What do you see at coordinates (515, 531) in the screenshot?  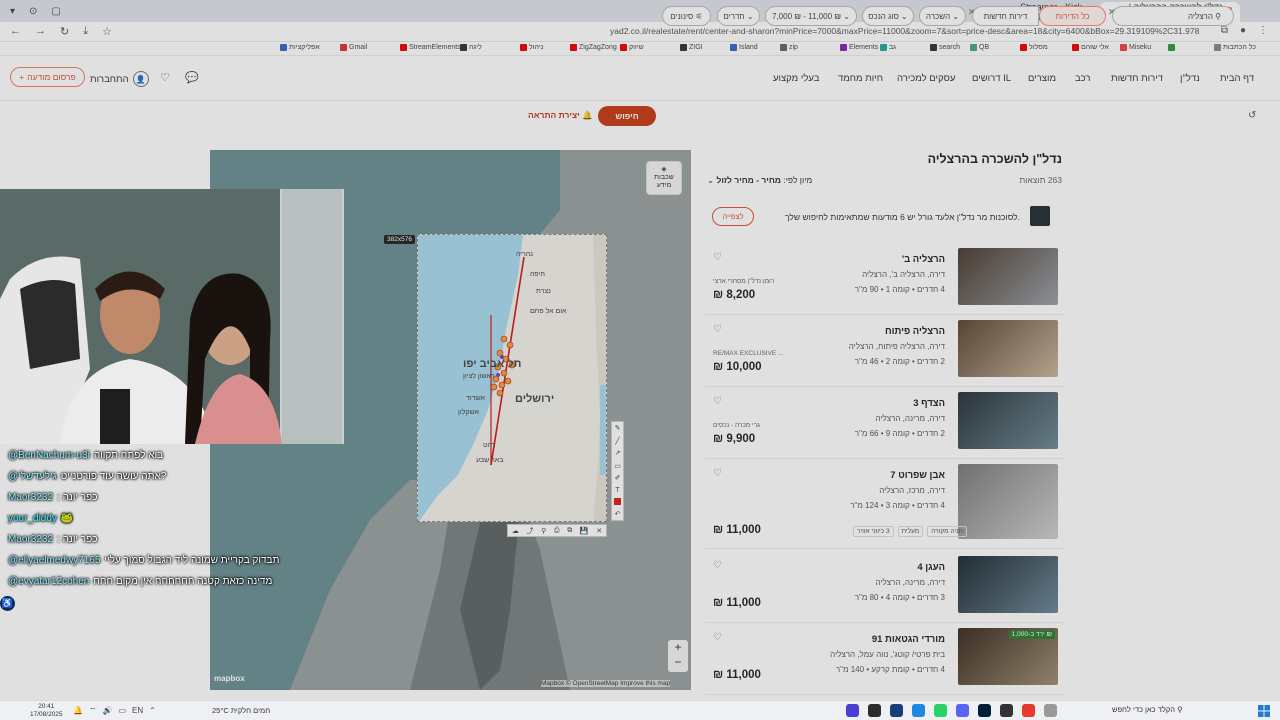 I see `cloud-upload-icon: ☁` at bounding box center [515, 531].